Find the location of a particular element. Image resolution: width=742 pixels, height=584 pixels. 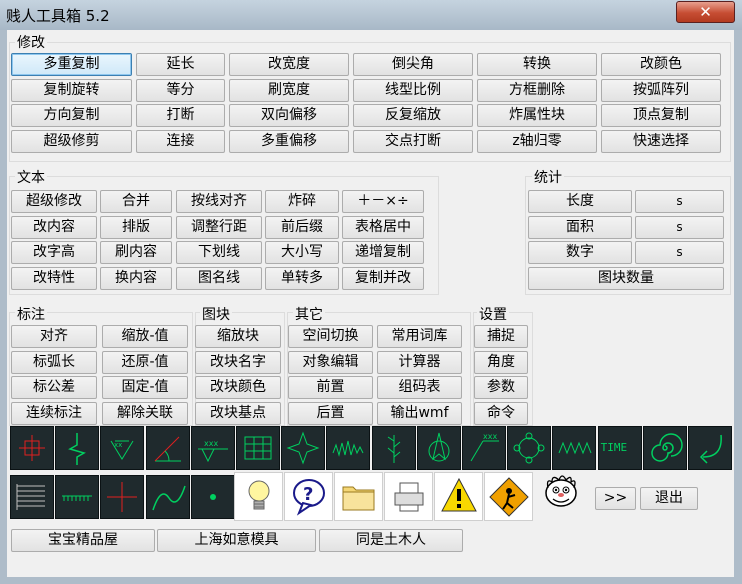

slope-xxx-icon: xxx is located at coordinates (484, 448).